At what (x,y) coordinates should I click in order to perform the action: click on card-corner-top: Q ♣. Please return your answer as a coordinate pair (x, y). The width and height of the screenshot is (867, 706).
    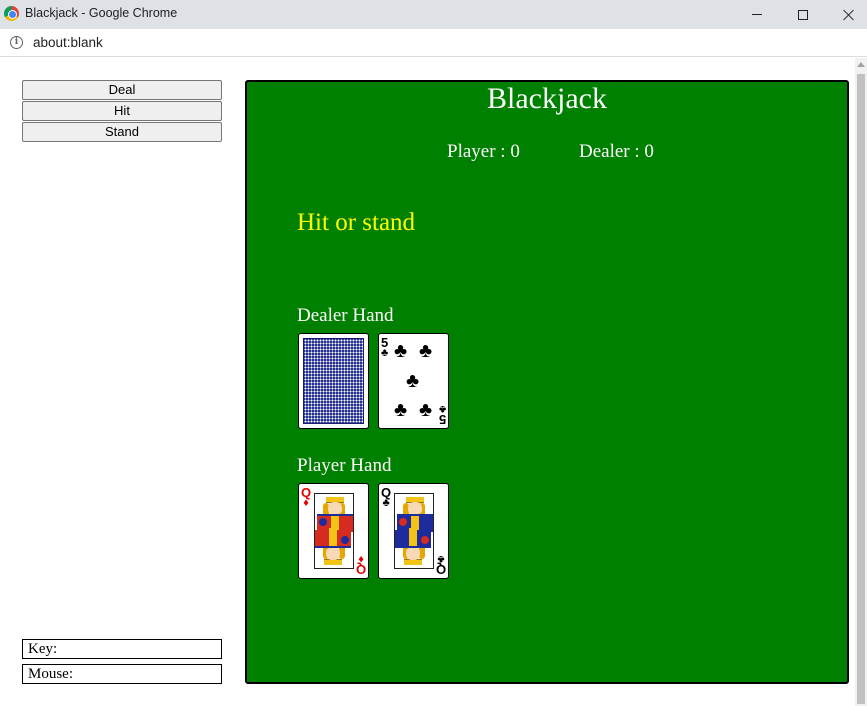
    Looking at the image, I should click on (386, 497).